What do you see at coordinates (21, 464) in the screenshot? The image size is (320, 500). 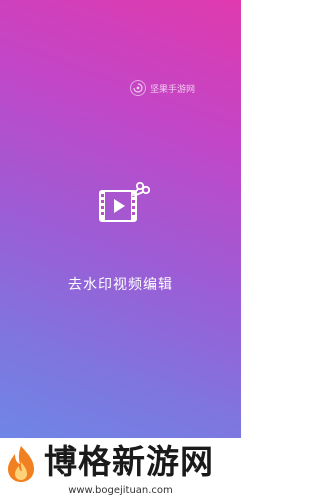 I see `flame-logo` at bounding box center [21, 464].